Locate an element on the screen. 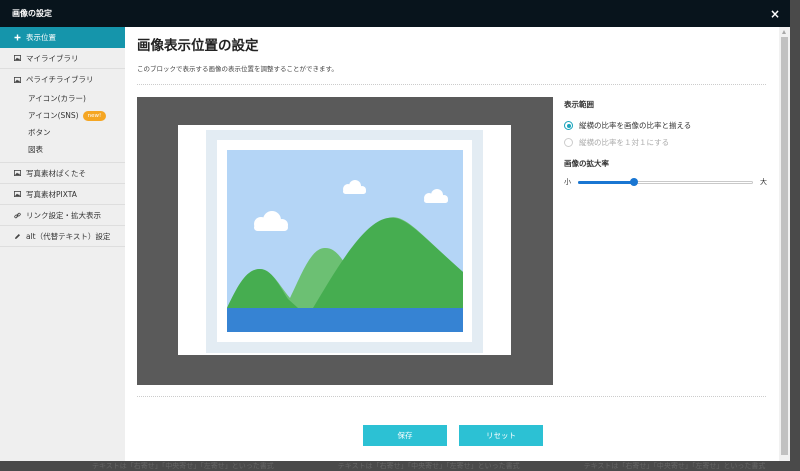  sidebar-item-label: alt（代替テキスト）設定 is located at coordinates (68, 236).